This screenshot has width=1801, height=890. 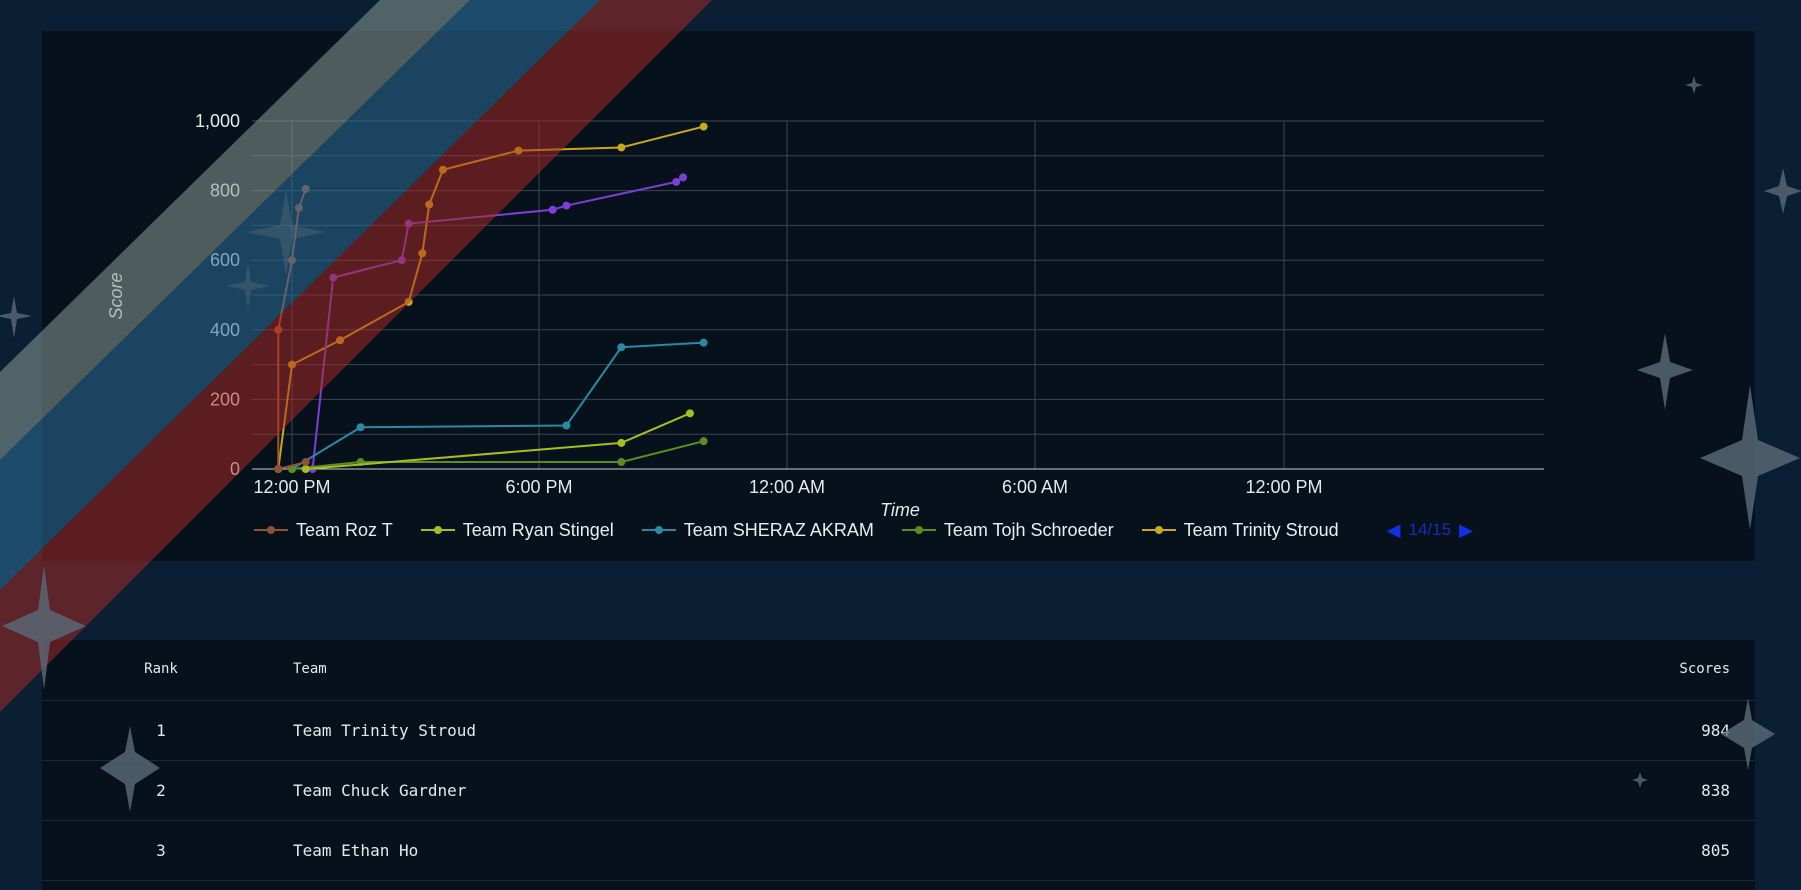 What do you see at coordinates (1715, 850) in the screenshot?
I see `score-cell: 805` at bounding box center [1715, 850].